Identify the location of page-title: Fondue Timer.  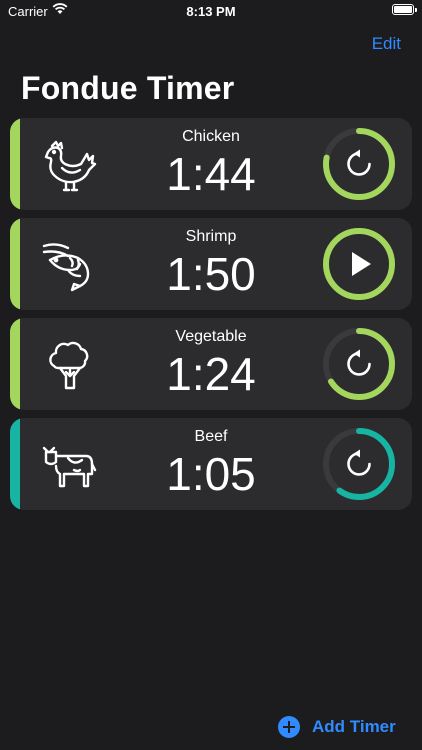
(128, 88).